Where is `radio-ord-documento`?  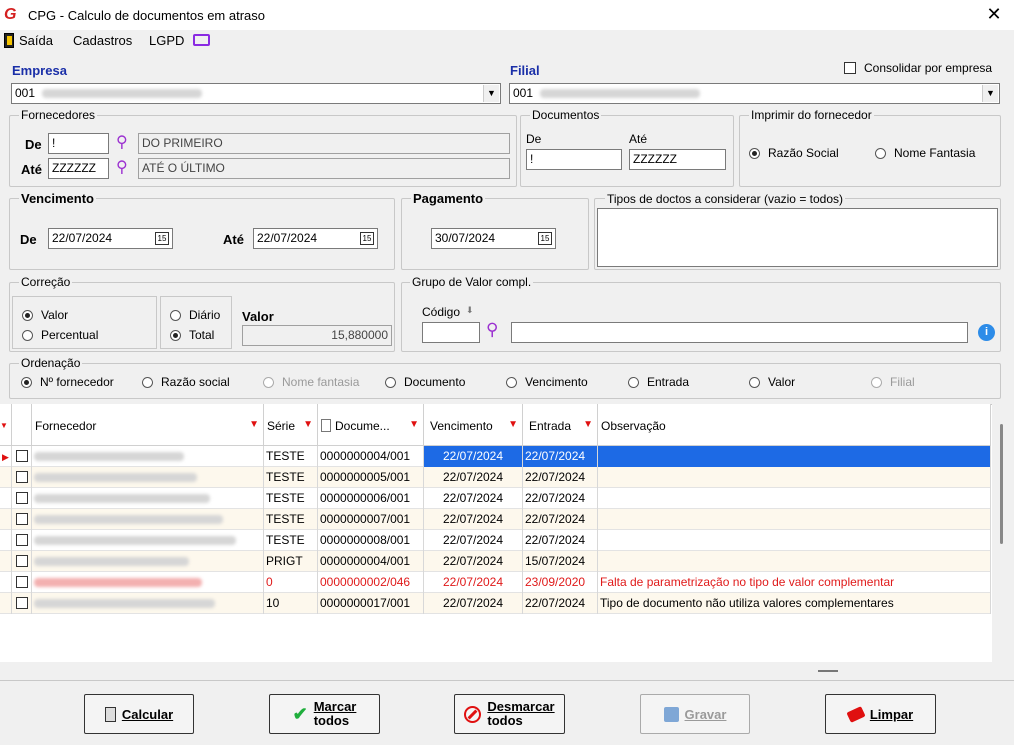 radio-ord-documento is located at coordinates (390, 382).